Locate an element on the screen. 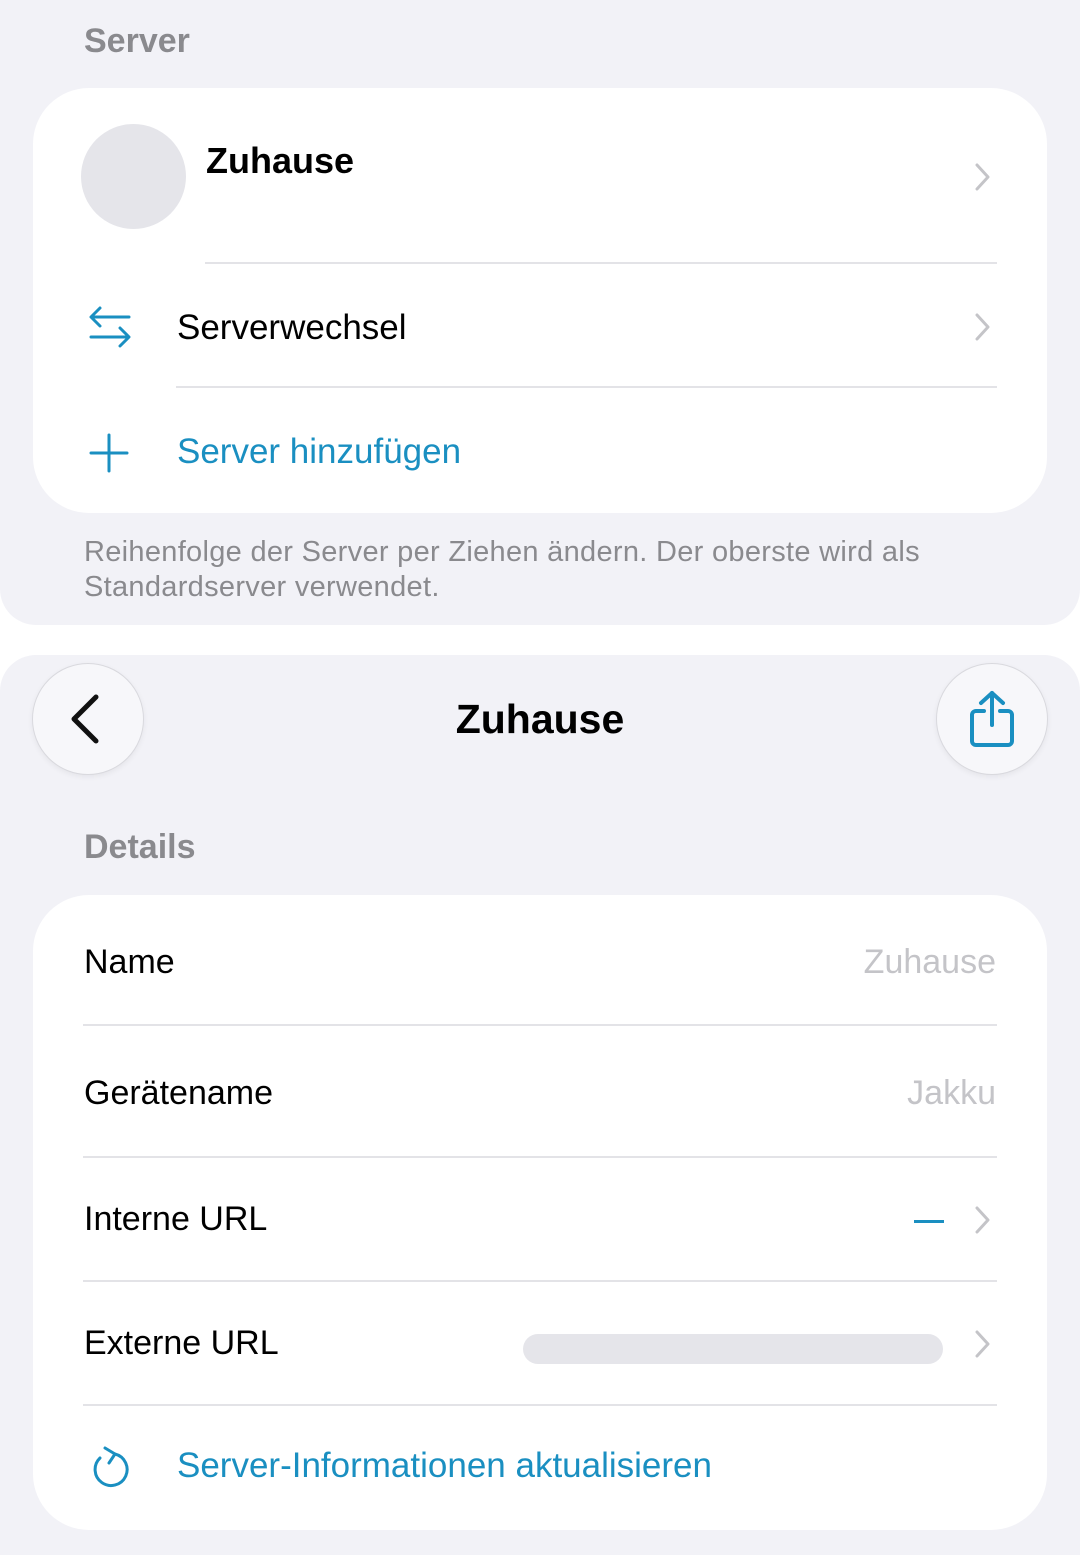 The image size is (1080, 1555). refresh-icon is located at coordinates (110, 1469).